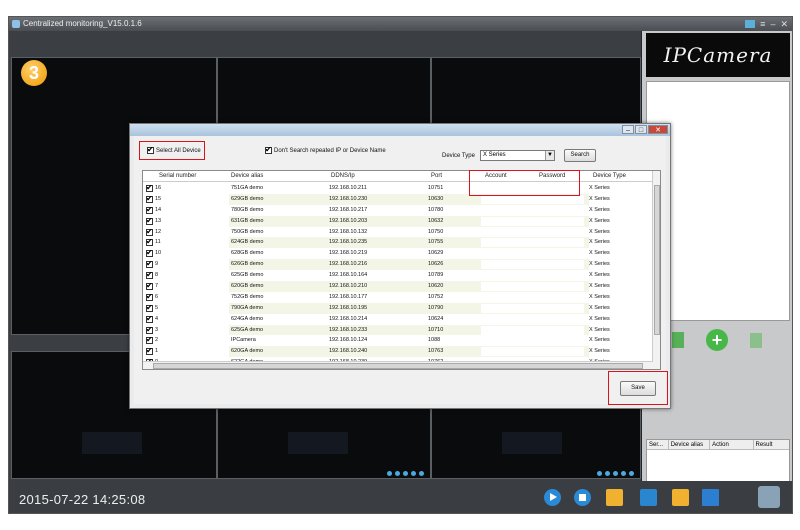 This screenshot has width=800, height=530. Describe the element at coordinates (614, 497) in the screenshot. I see `record-folder-icon` at that location.